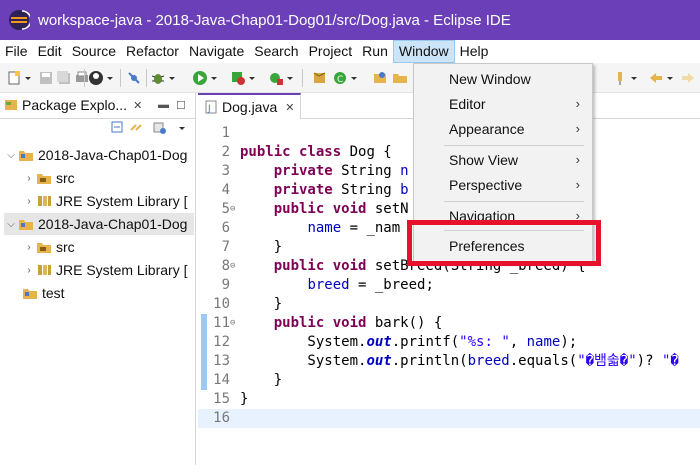 This screenshot has height=465, width=700. Describe the element at coordinates (221, 323) in the screenshot. I see `line-number: 11` at that location.